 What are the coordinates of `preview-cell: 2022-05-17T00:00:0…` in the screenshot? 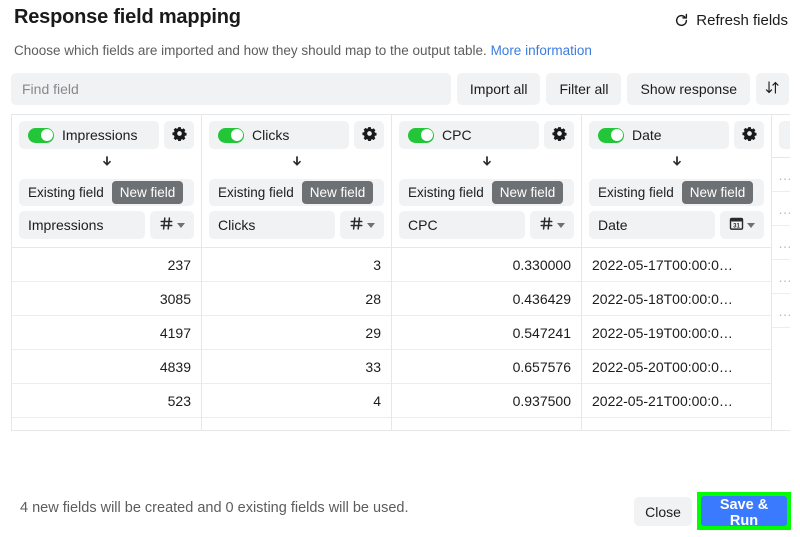 It's located at (676, 265).